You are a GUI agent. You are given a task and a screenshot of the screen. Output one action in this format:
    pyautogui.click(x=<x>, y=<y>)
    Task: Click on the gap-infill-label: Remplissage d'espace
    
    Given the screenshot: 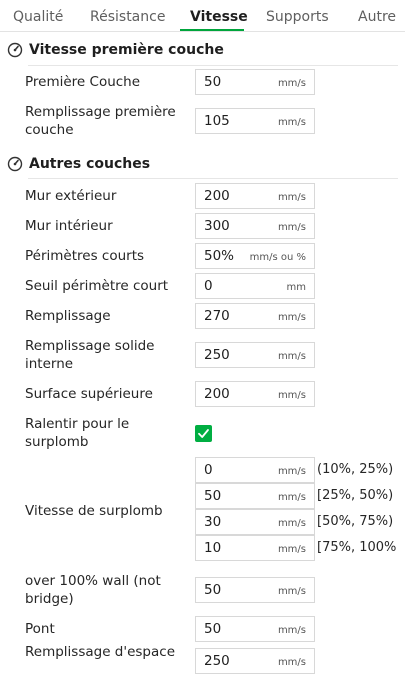 What is the action you would take?
    pyautogui.click(x=100, y=652)
    